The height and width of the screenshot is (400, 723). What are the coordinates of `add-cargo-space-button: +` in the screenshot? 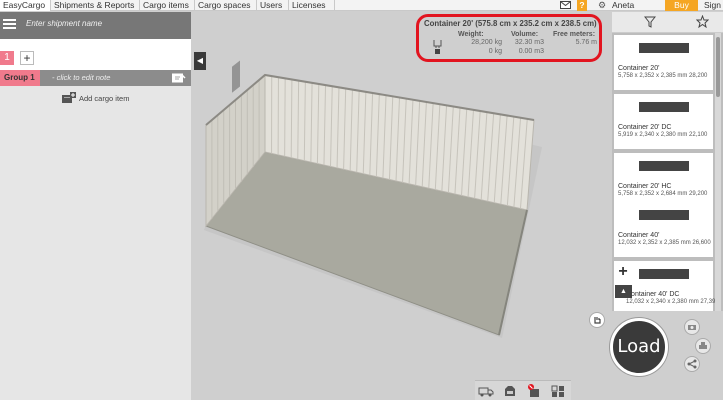 It's located at (623, 272).